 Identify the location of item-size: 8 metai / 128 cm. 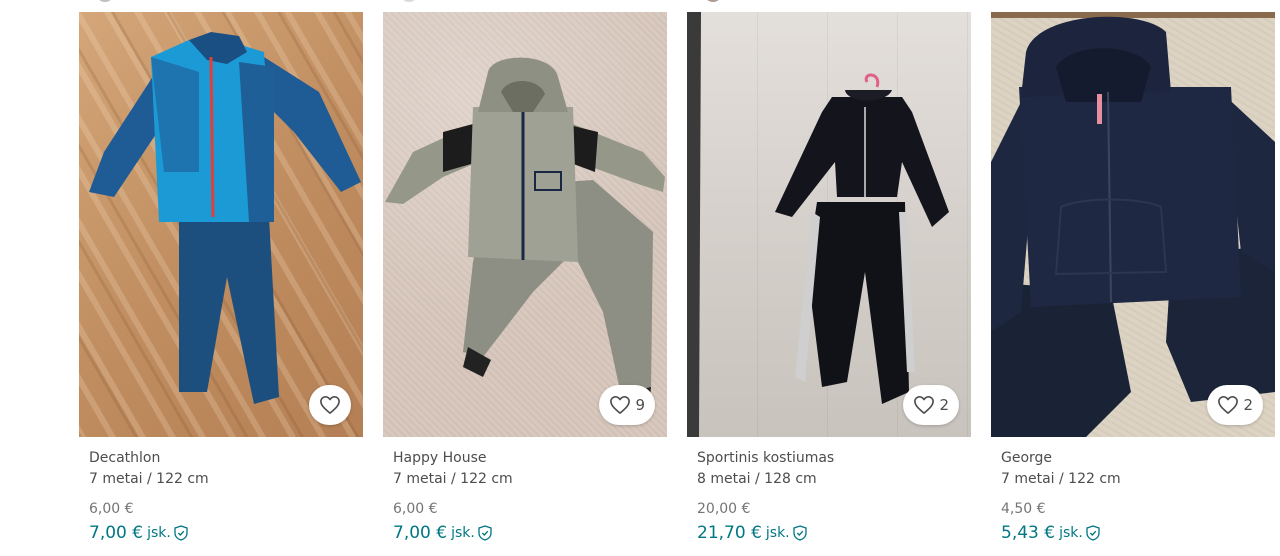
(757, 479).